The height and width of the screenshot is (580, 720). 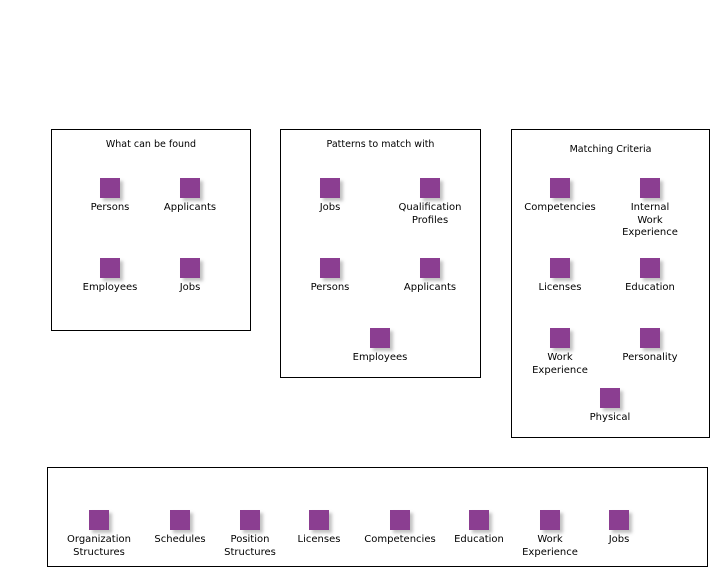 I want to click on node-label-education: Education, so click(x=645, y=288).